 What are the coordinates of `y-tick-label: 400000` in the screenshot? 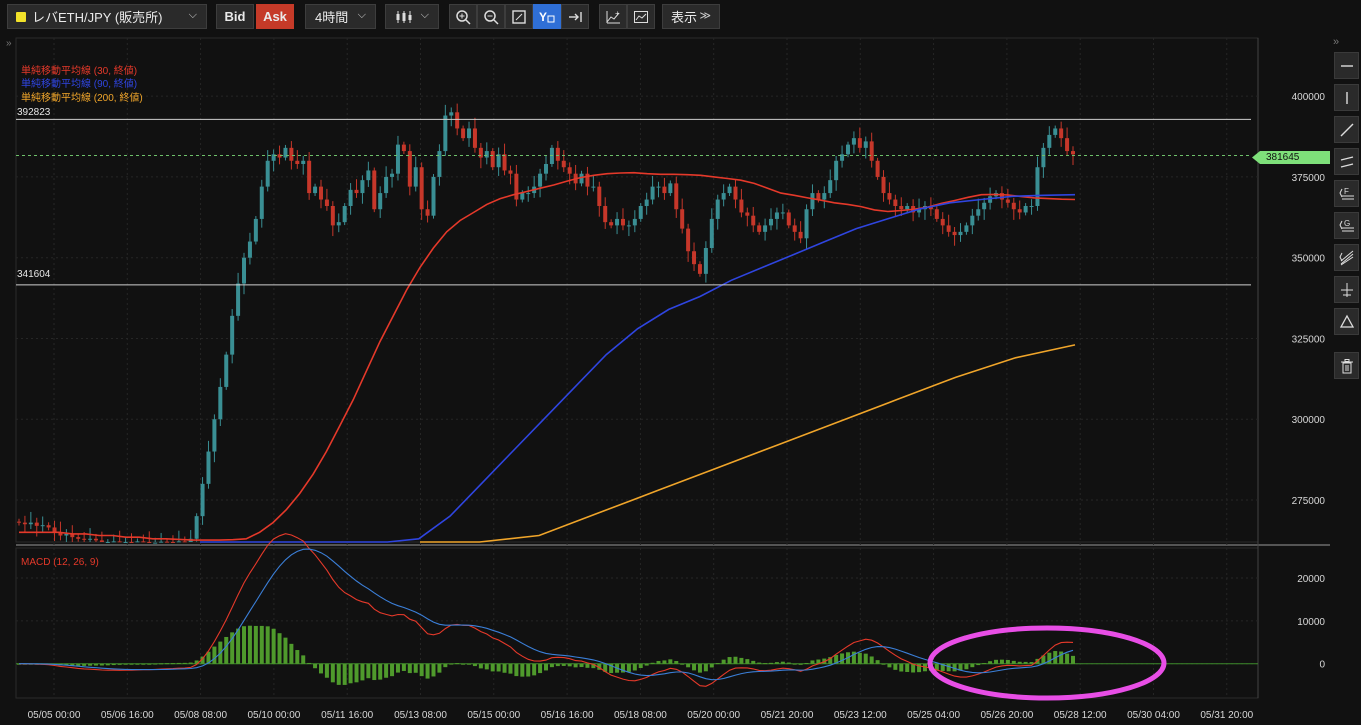 It's located at (1309, 97).